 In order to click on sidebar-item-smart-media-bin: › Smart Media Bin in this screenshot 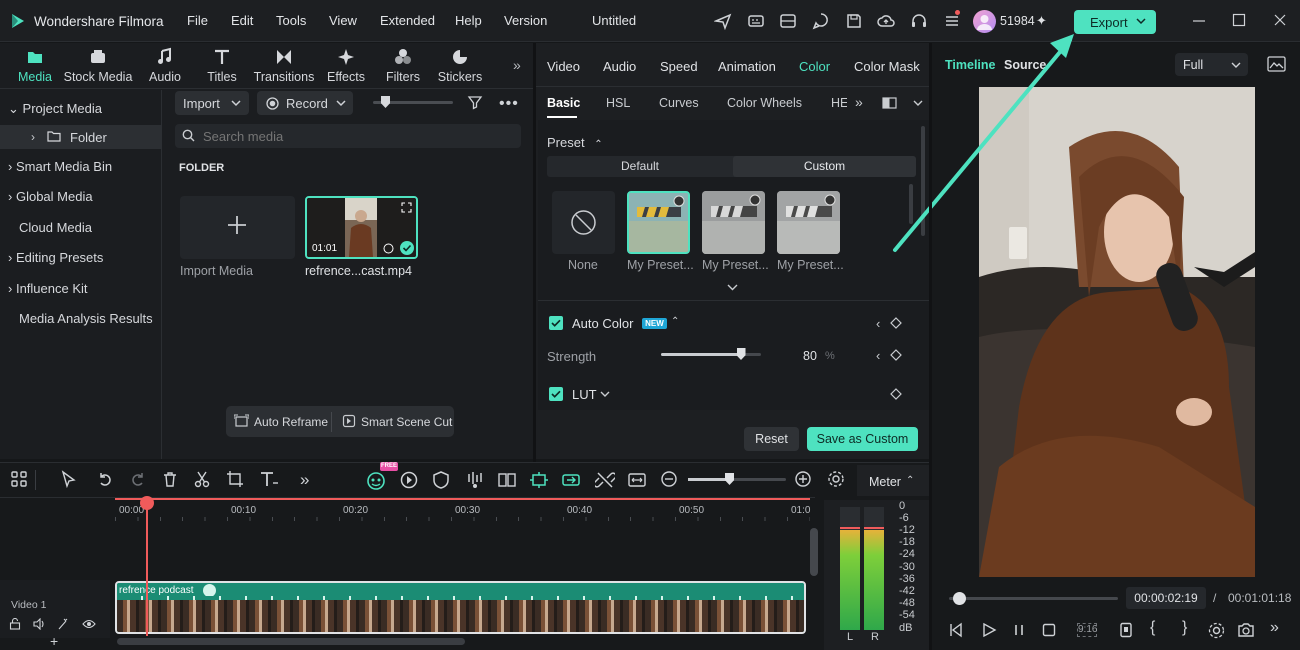, I will do `click(81, 167)`.